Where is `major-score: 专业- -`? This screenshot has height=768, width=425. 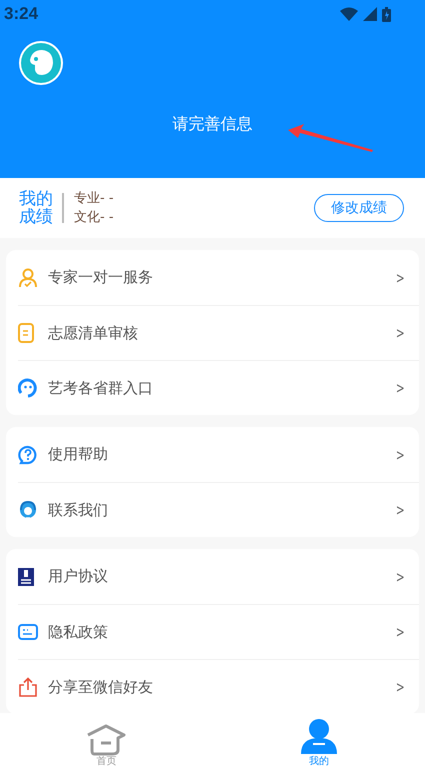
major-score: 专业- - is located at coordinates (94, 199).